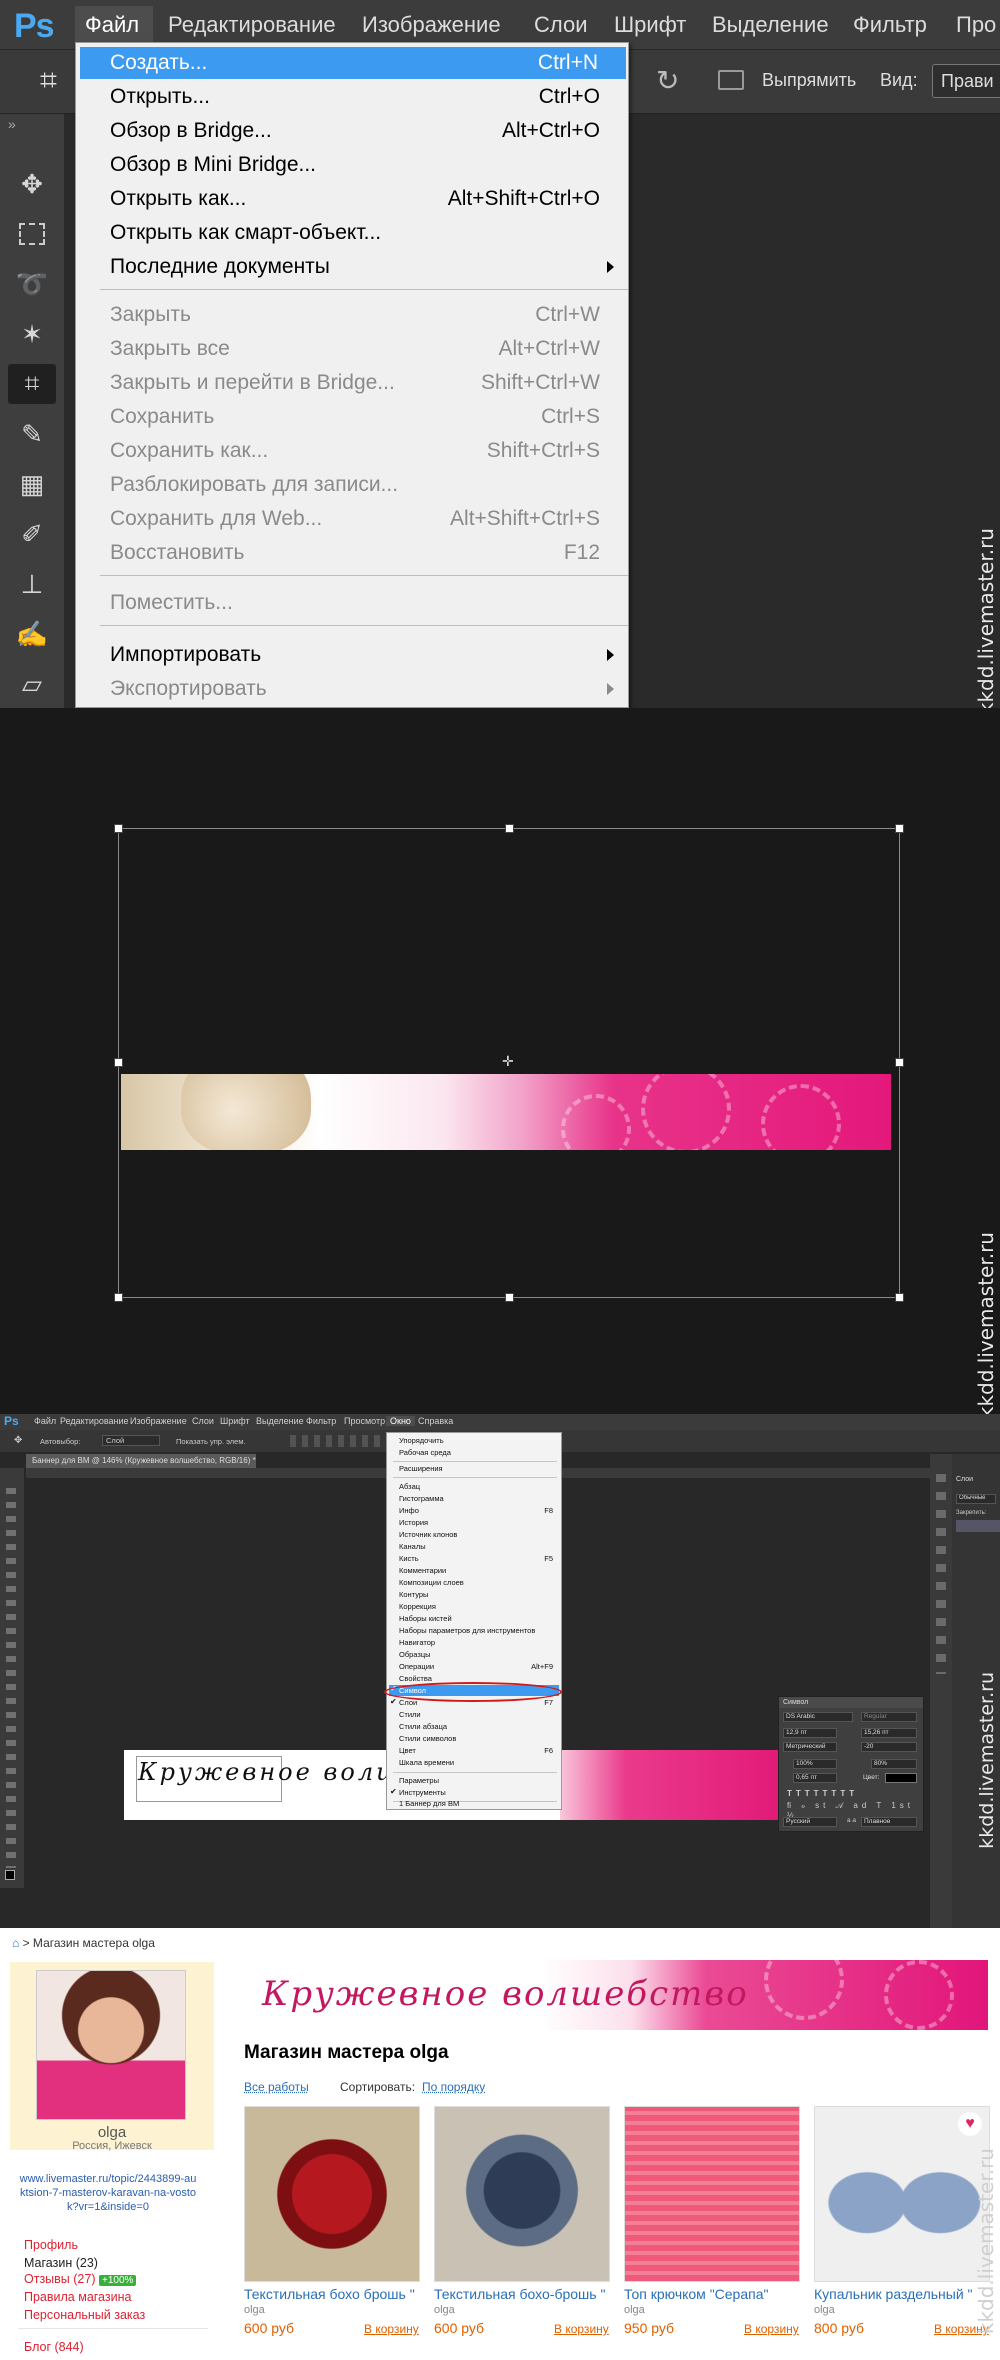 This screenshot has height=2360, width=1000. Describe the element at coordinates (889, 1733) in the screenshot. I see `leading-field: 15,26 пт` at that location.